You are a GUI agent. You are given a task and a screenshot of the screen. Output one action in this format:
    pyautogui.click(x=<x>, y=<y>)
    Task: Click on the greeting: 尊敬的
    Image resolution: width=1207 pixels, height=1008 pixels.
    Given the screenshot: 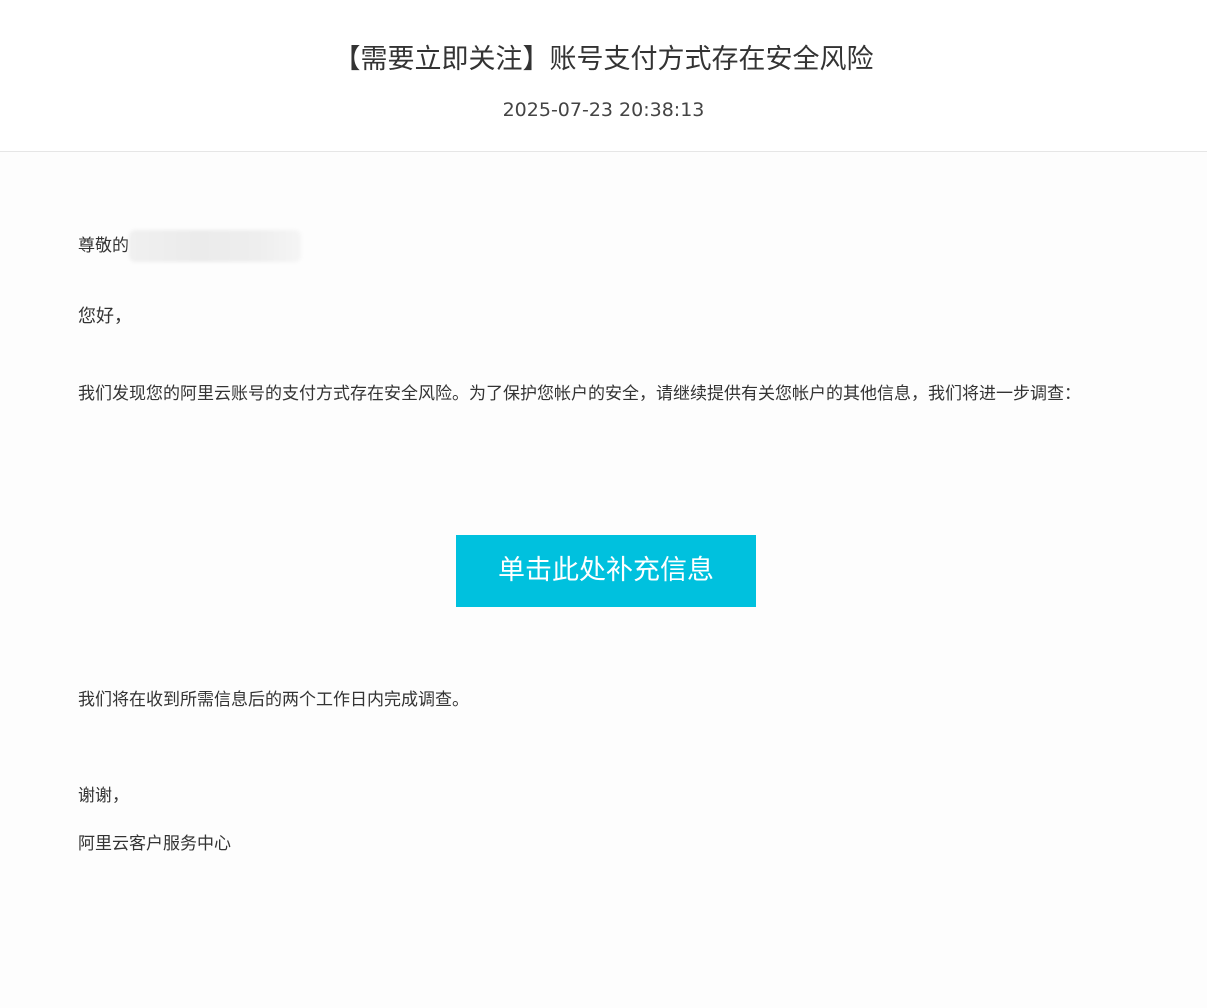 What is the action you would take?
    pyautogui.click(x=189, y=246)
    